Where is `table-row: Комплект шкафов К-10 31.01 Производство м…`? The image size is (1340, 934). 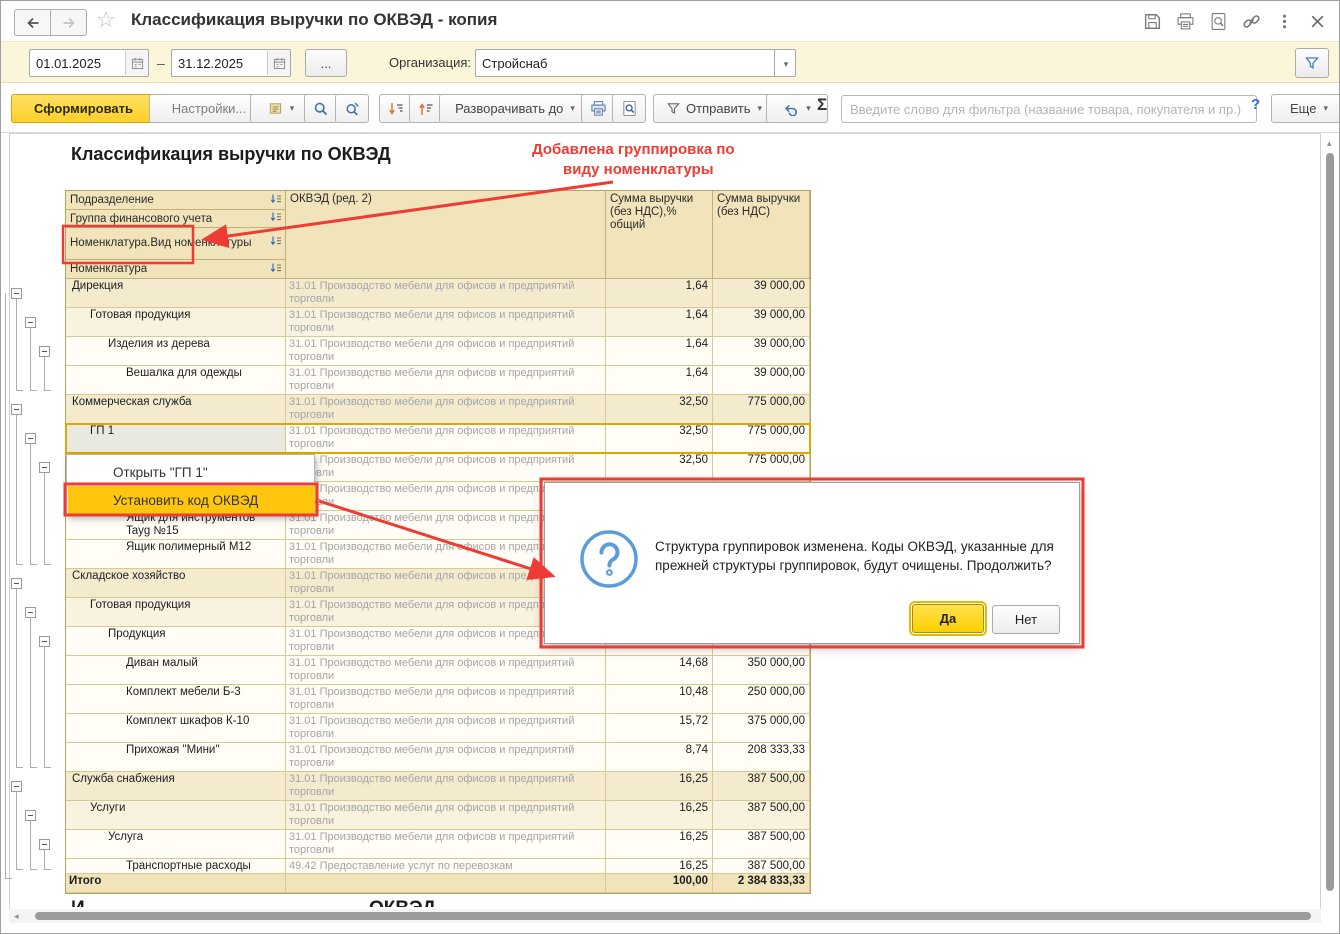 table-row: Комплект шкафов К-10 31.01 Производство м… is located at coordinates (438, 728).